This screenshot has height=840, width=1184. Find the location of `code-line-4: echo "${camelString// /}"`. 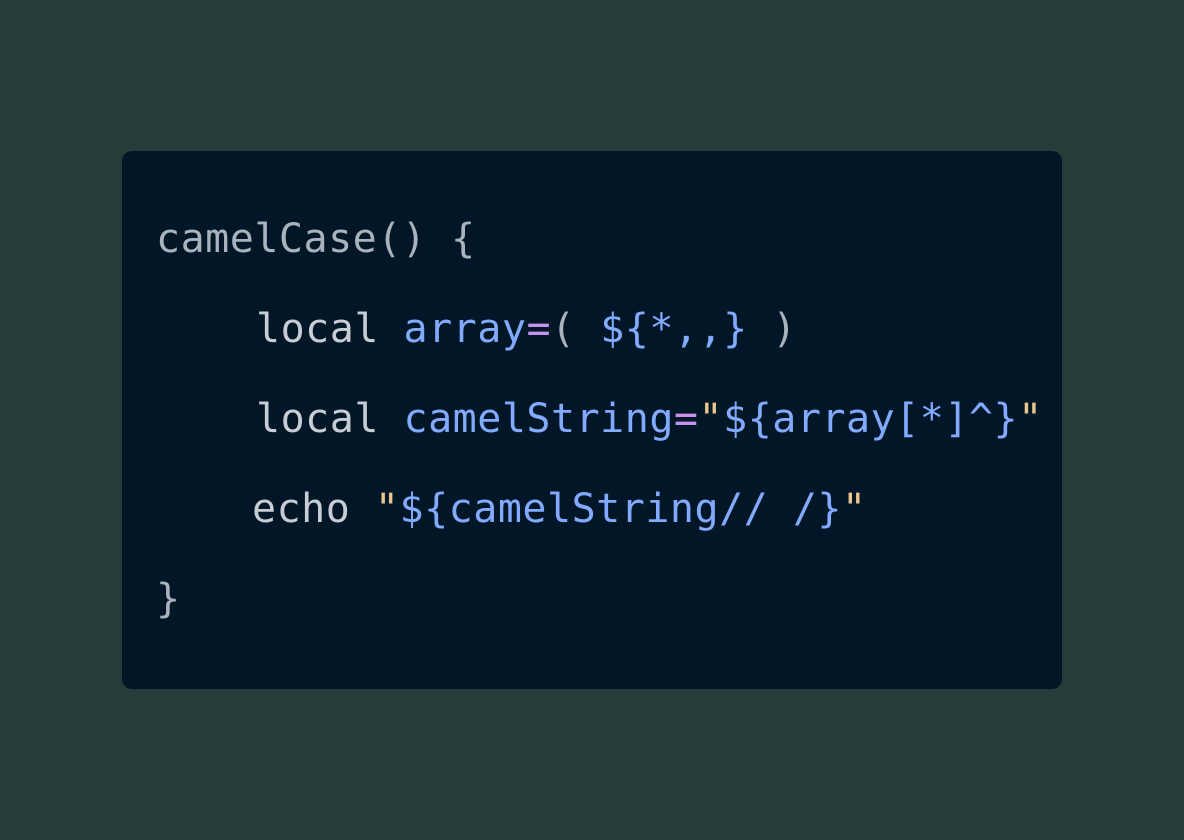

code-line-4: echo "${camelString// /}" is located at coordinates (559, 509).